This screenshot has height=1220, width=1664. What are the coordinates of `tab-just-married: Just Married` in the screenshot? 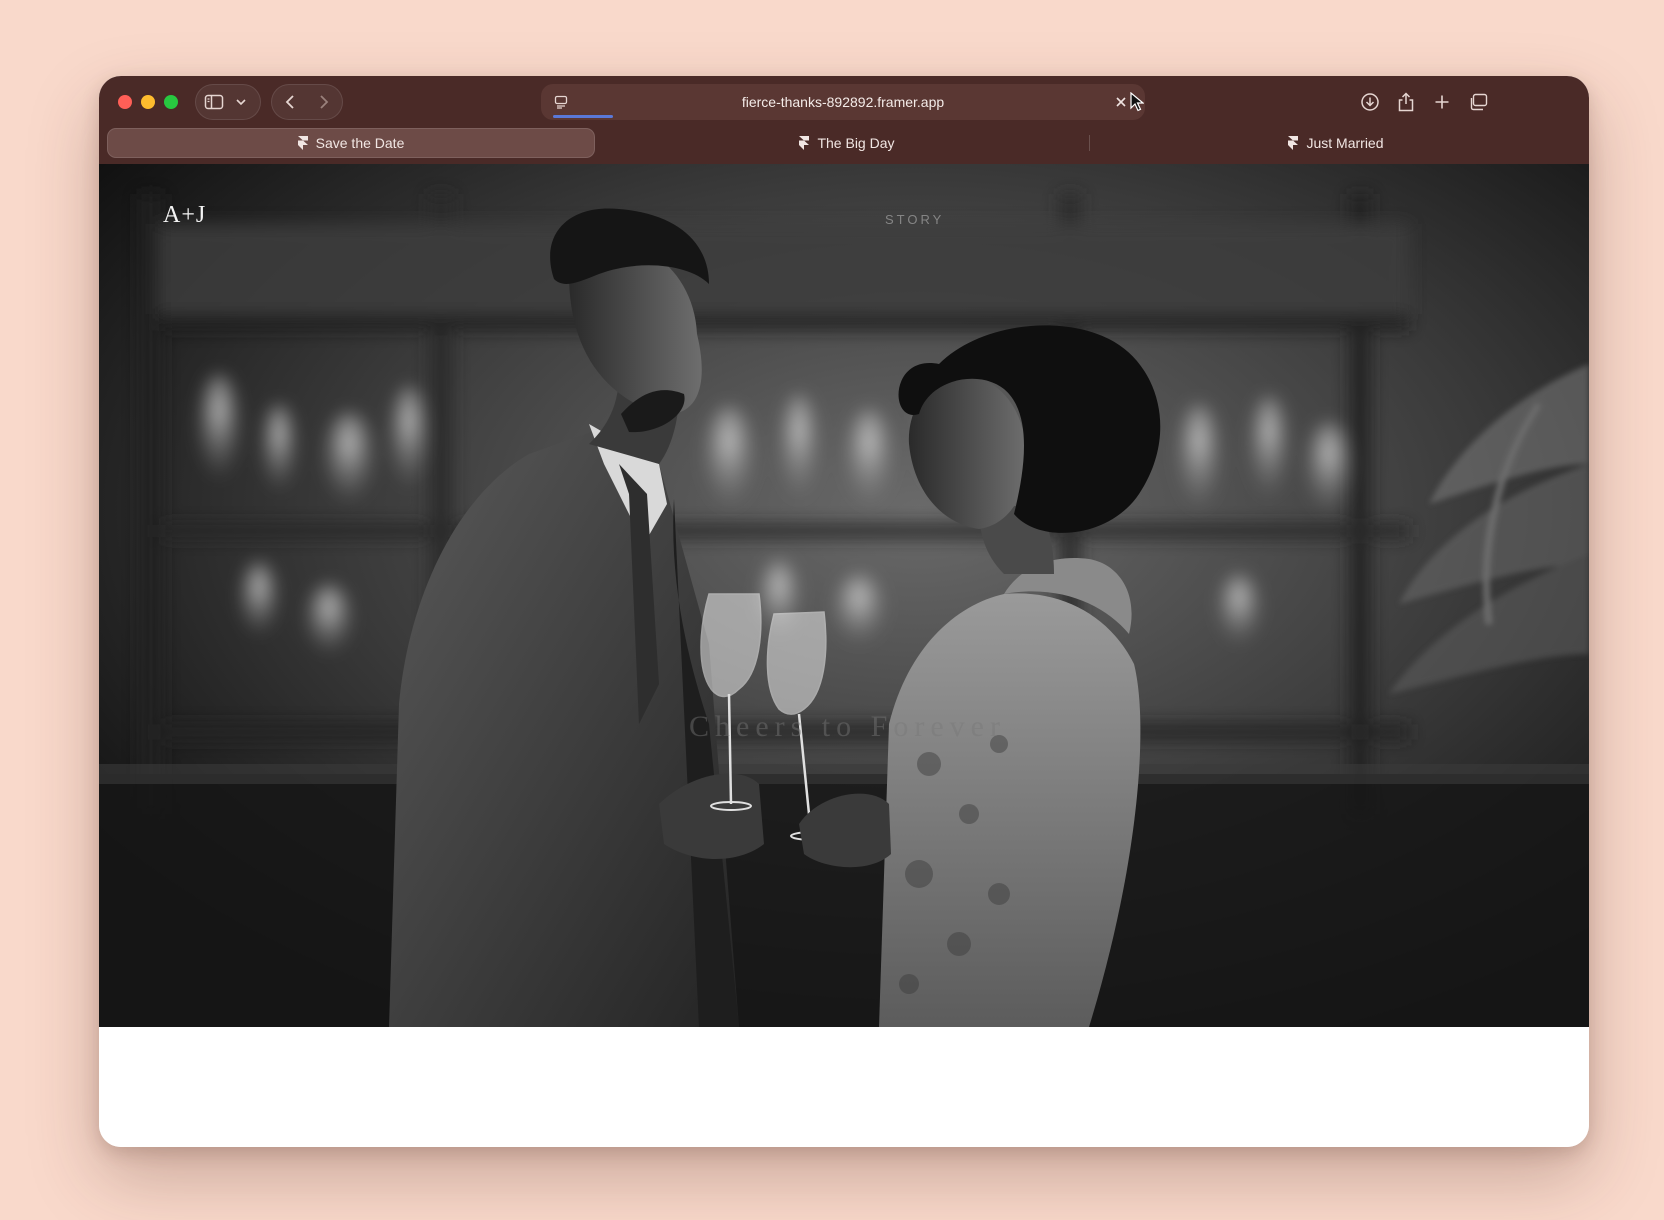 It's located at (1336, 143).